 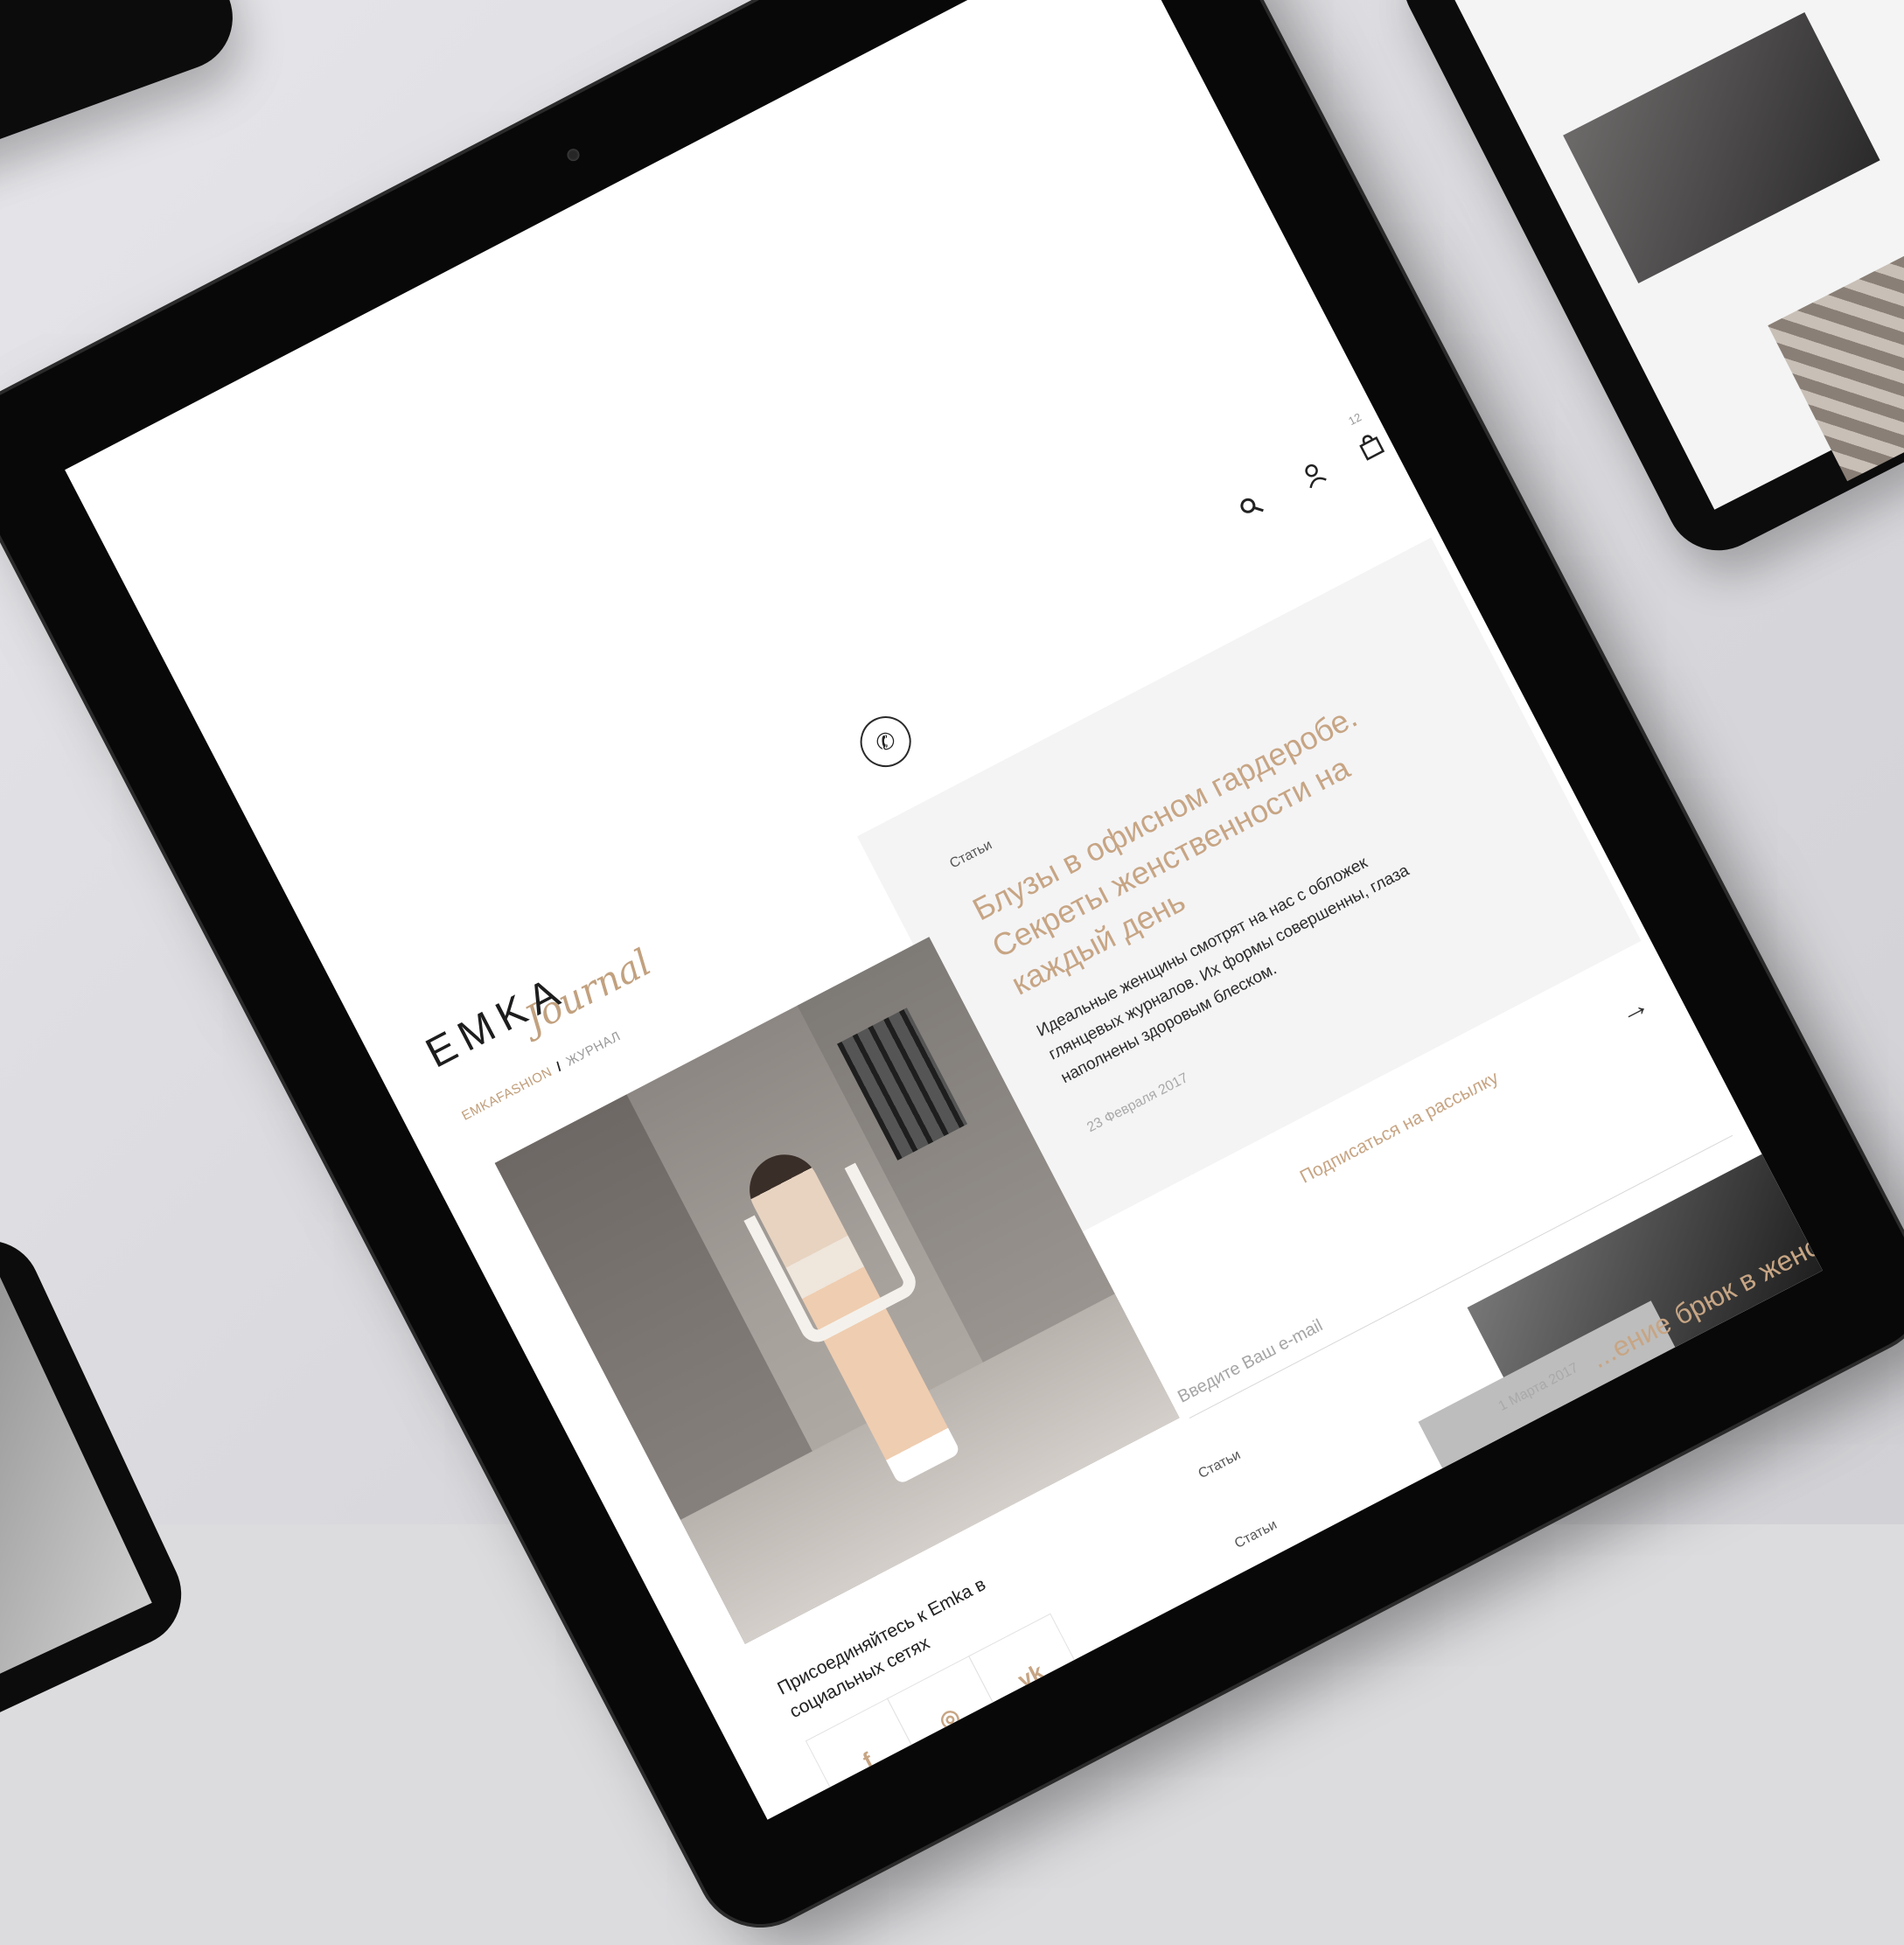 I want to click on vk-icon: vk, so click(x=1031, y=1676).